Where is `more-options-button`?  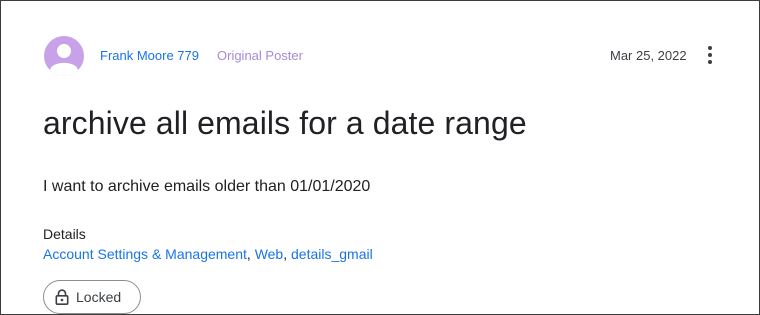
more-options-button is located at coordinates (710, 55).